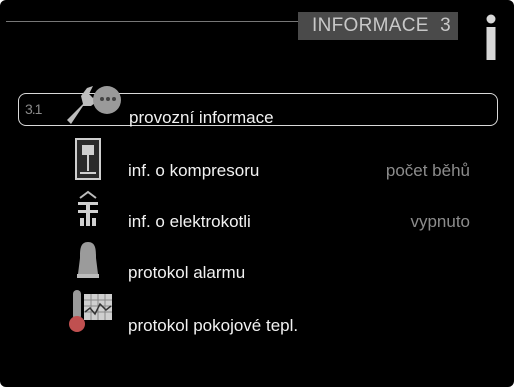 The image size is (514, 387). What do you see at coordinates (88, 208) in the screenshot?
I see `electric-heater-icon` at bounding box center [88, 208].